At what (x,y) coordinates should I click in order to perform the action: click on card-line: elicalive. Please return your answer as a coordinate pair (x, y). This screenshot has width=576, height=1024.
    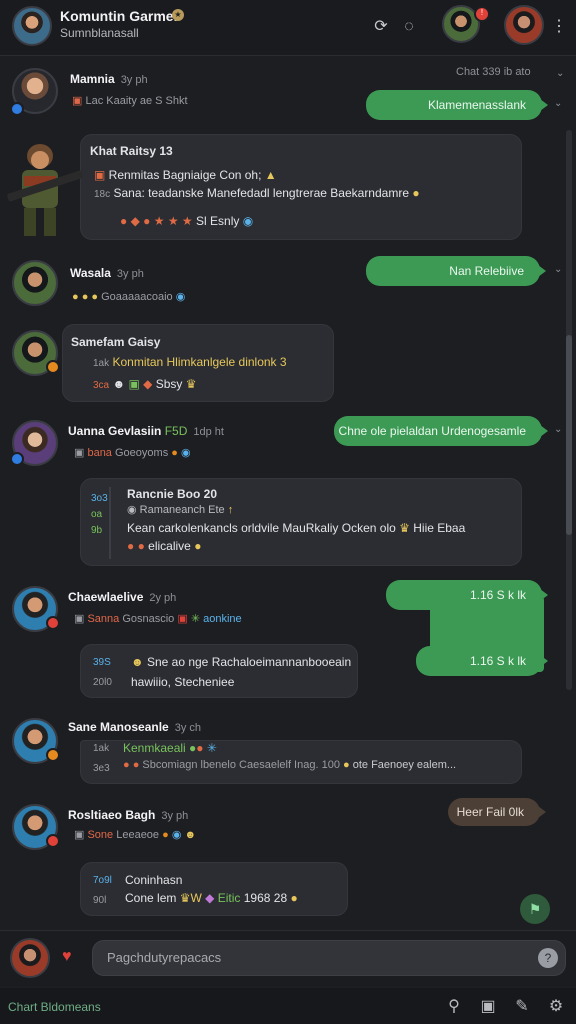
    Looking at the image, I should click on (169, 546).